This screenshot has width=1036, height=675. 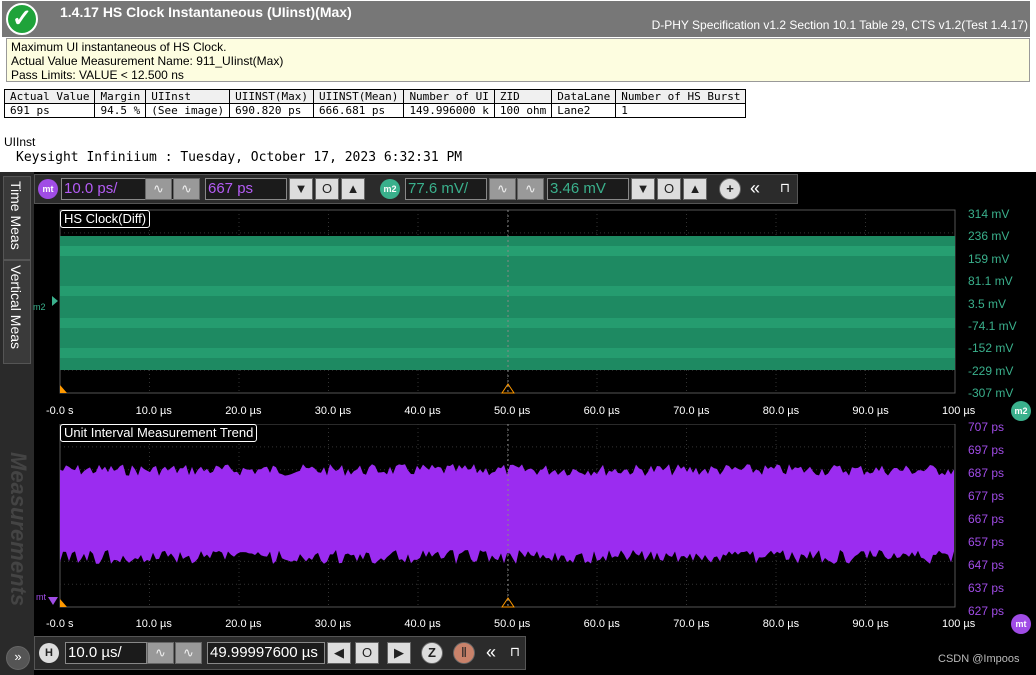 I want to click on trend-band, so click(x=507, y=514).